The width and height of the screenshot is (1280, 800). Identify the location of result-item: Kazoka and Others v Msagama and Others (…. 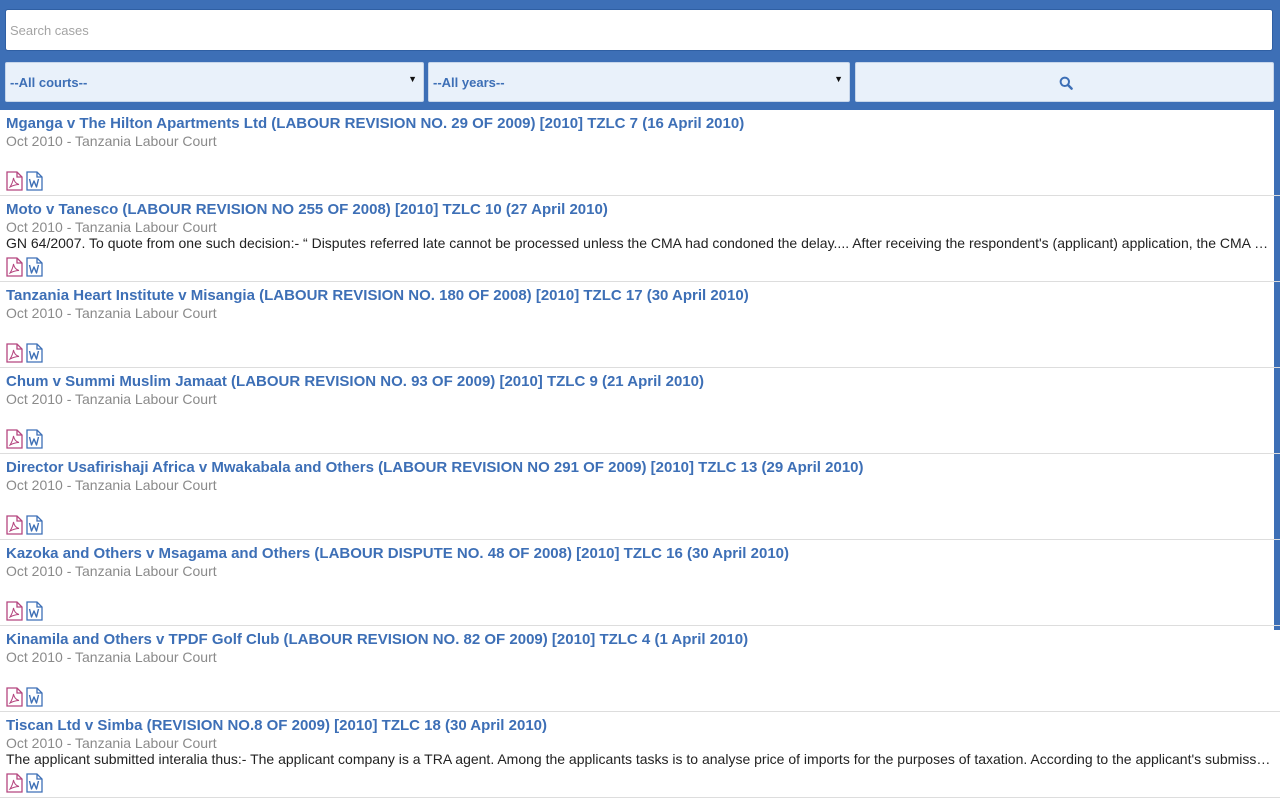
(640, 583).